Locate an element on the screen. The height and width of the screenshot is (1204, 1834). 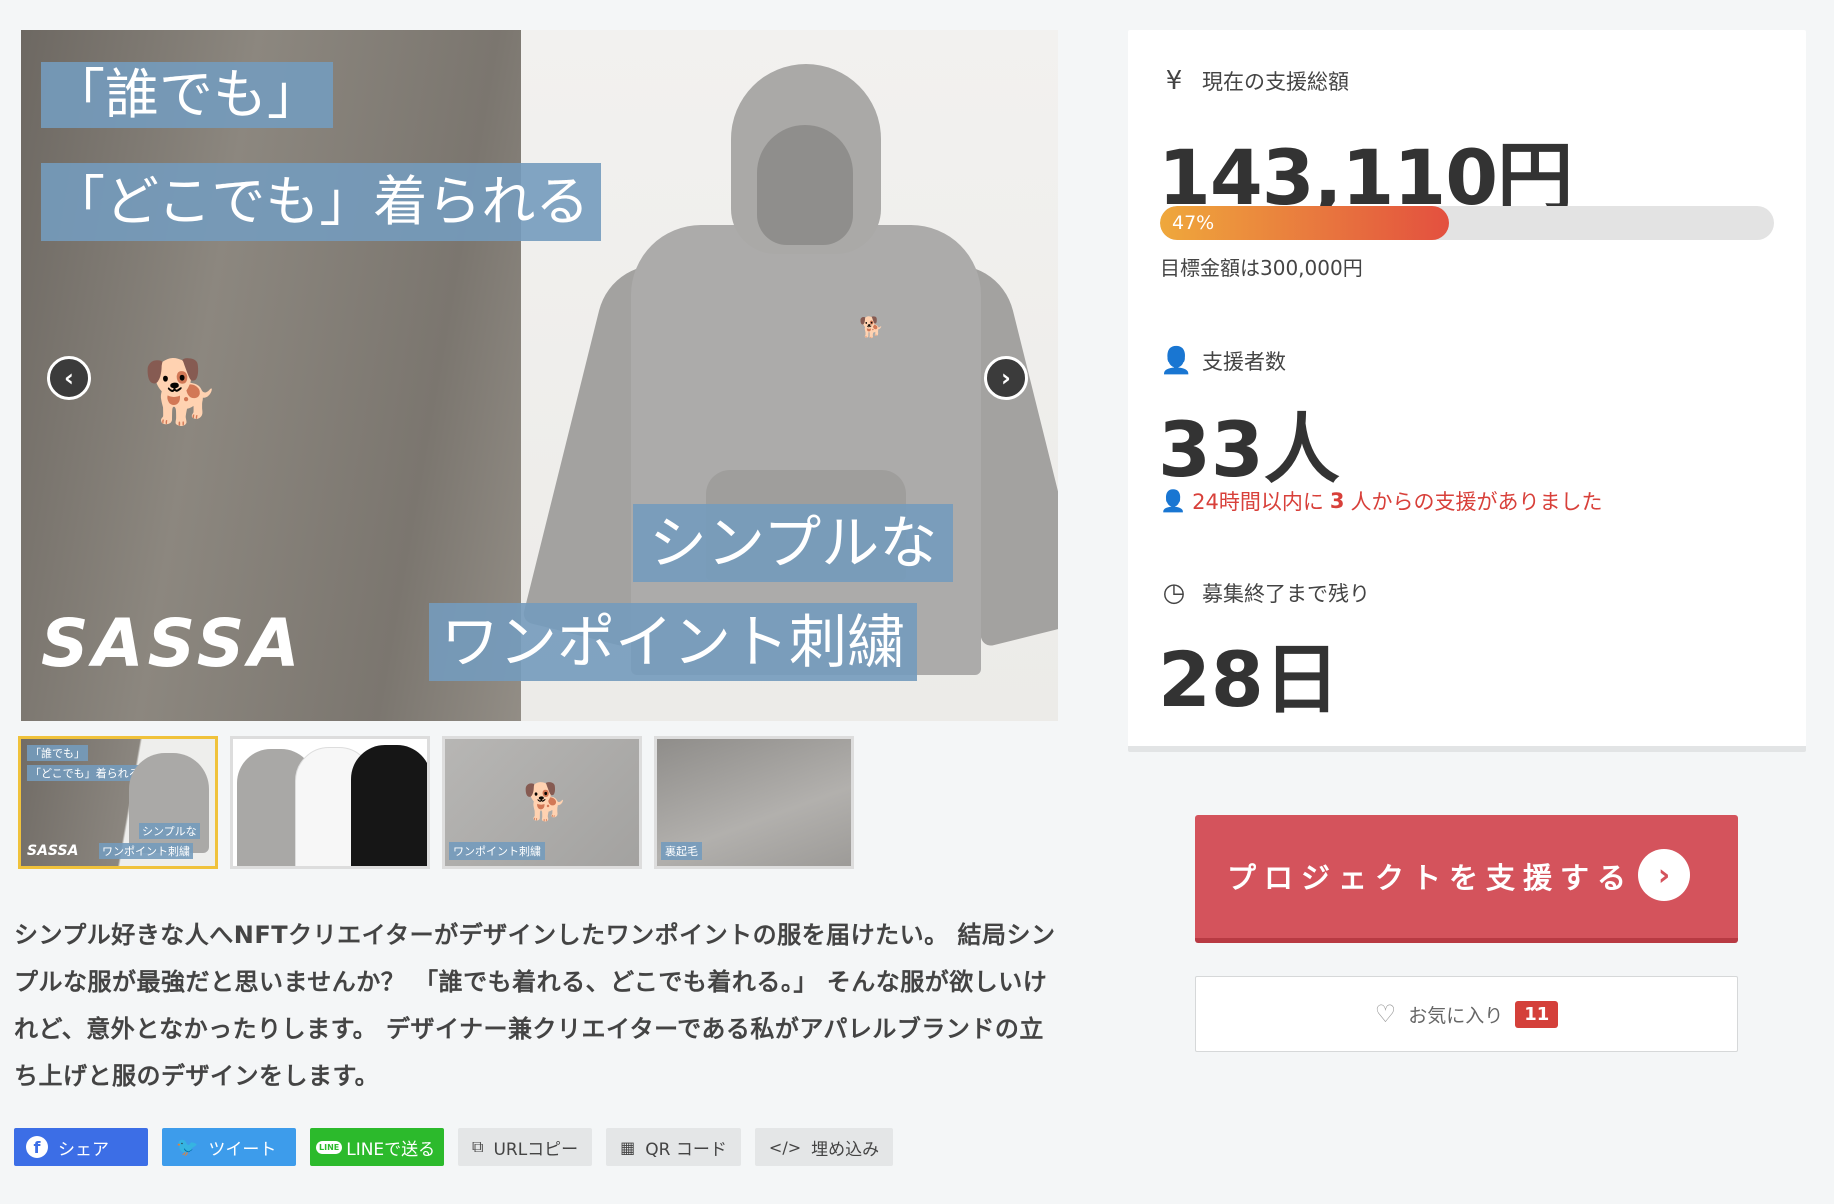
thumbnail-caption: 裏起毛 is located at coordinates (681, 851).